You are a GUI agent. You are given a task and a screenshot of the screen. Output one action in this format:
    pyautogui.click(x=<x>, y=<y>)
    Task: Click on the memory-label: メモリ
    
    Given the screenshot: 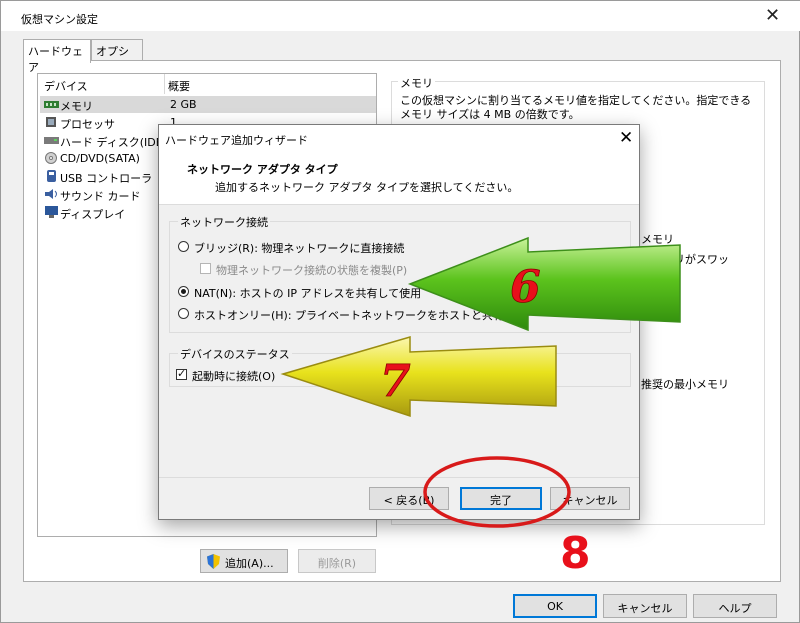 What is the action you would take?
    pyautogui.click(x=657, y=239)
    